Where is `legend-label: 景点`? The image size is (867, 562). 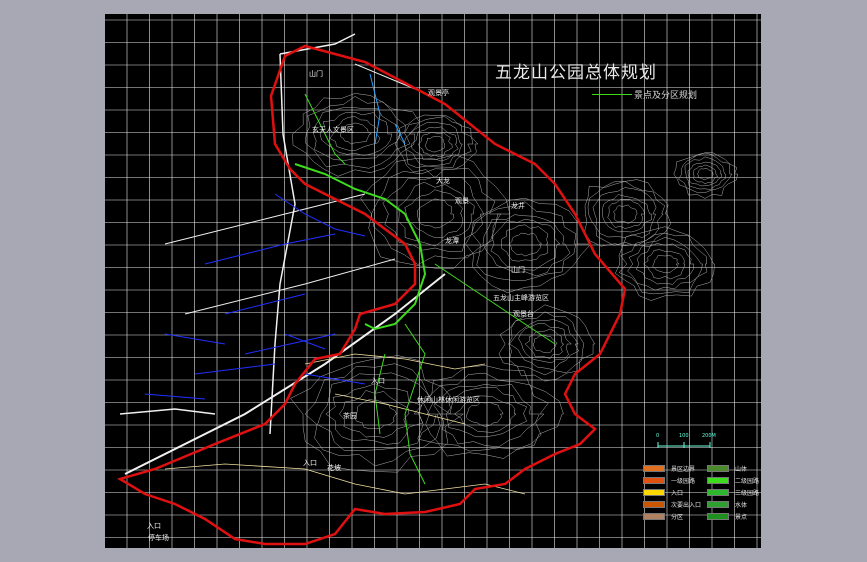
legend-label: 景点 is located at coordinates (741, 517).